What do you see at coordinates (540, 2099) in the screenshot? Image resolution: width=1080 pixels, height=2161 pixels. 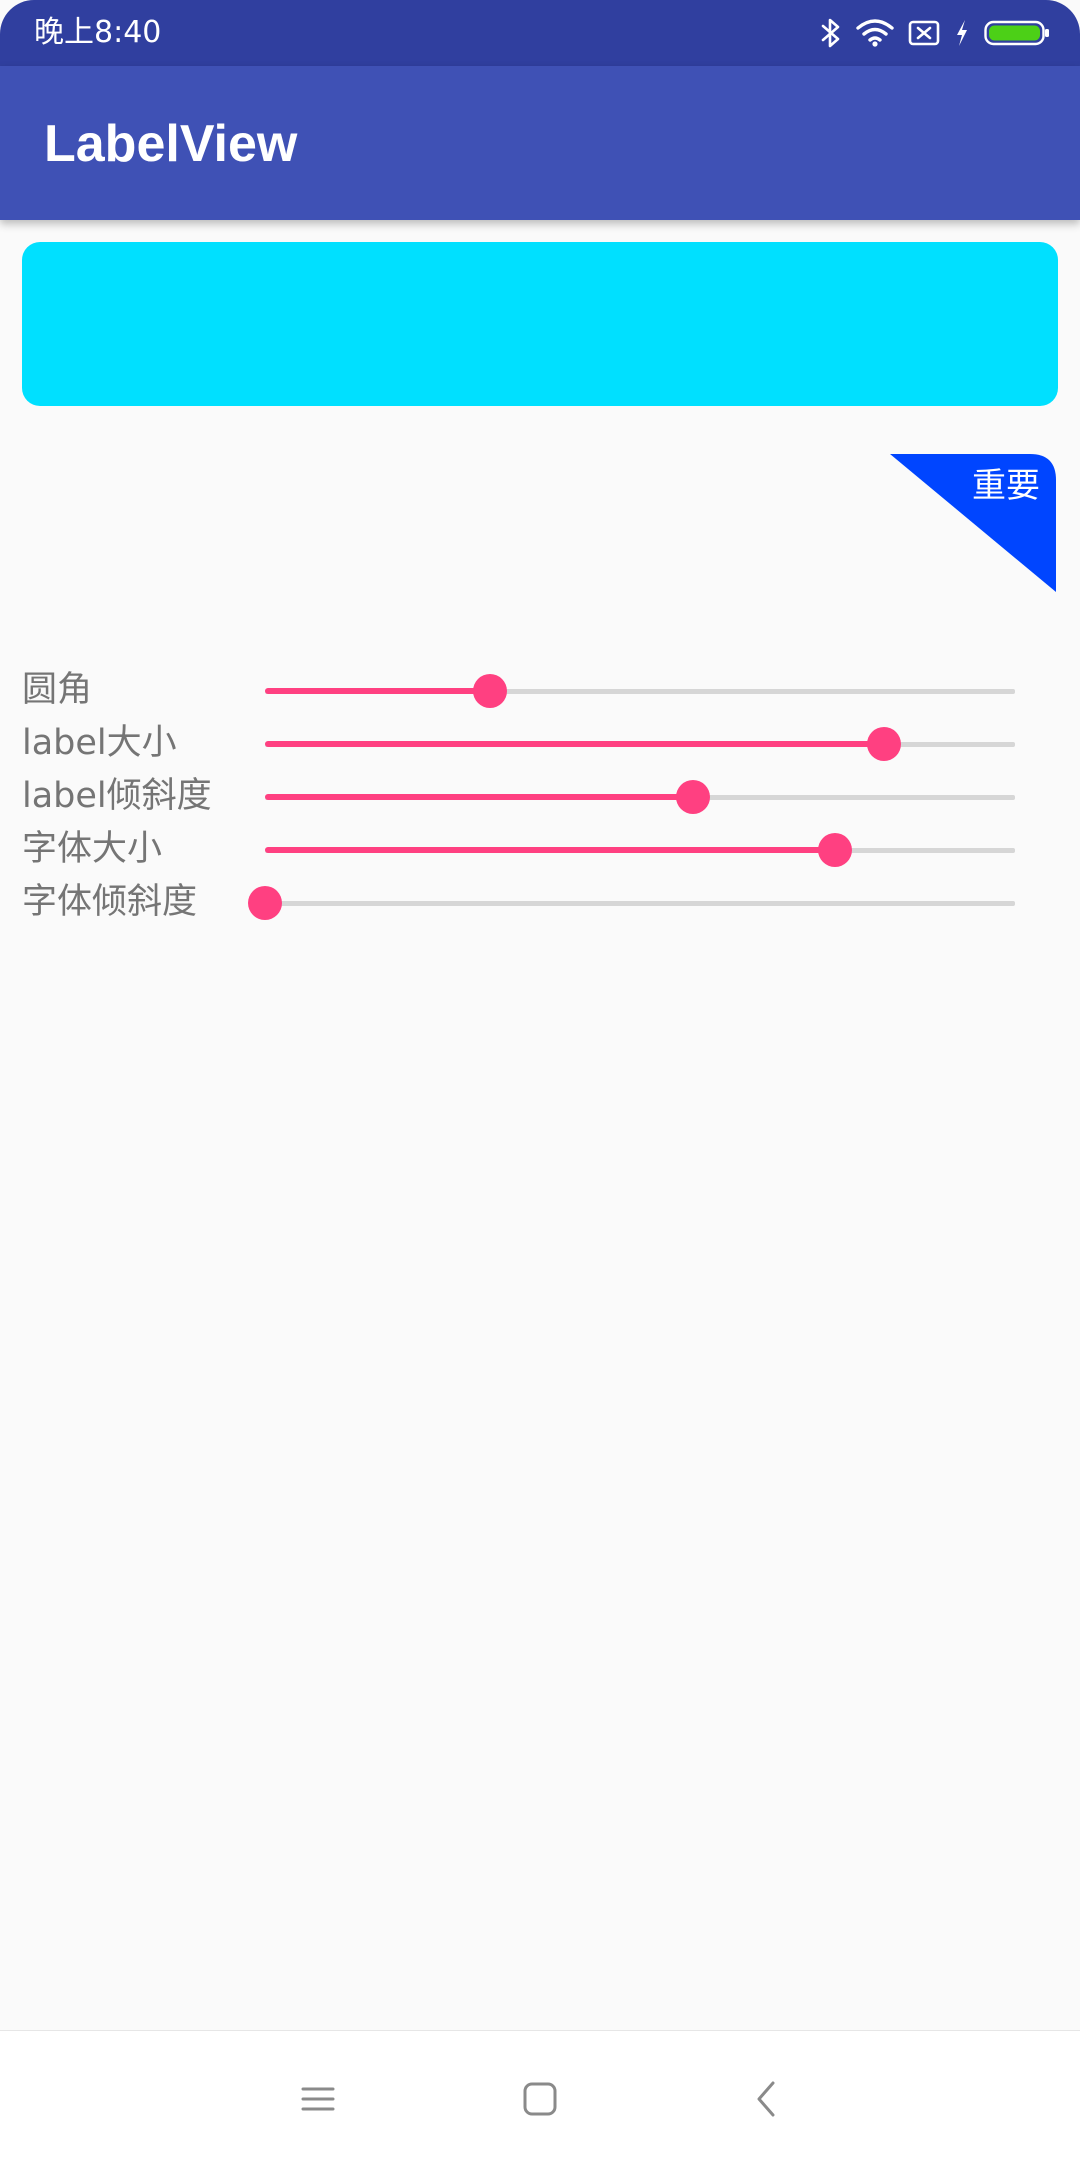 I see `home-icon` at bounding box center [540, 2099].